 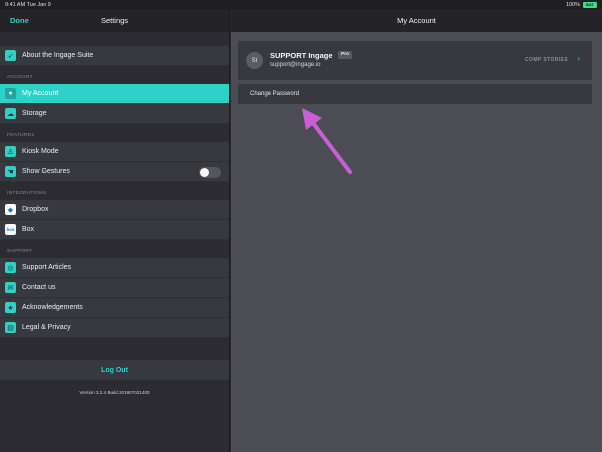 What do you see at coordinates (40, 93) in the screenshot?
I see `sidebar-item-label: My Account` at bounding box center [40, 93].